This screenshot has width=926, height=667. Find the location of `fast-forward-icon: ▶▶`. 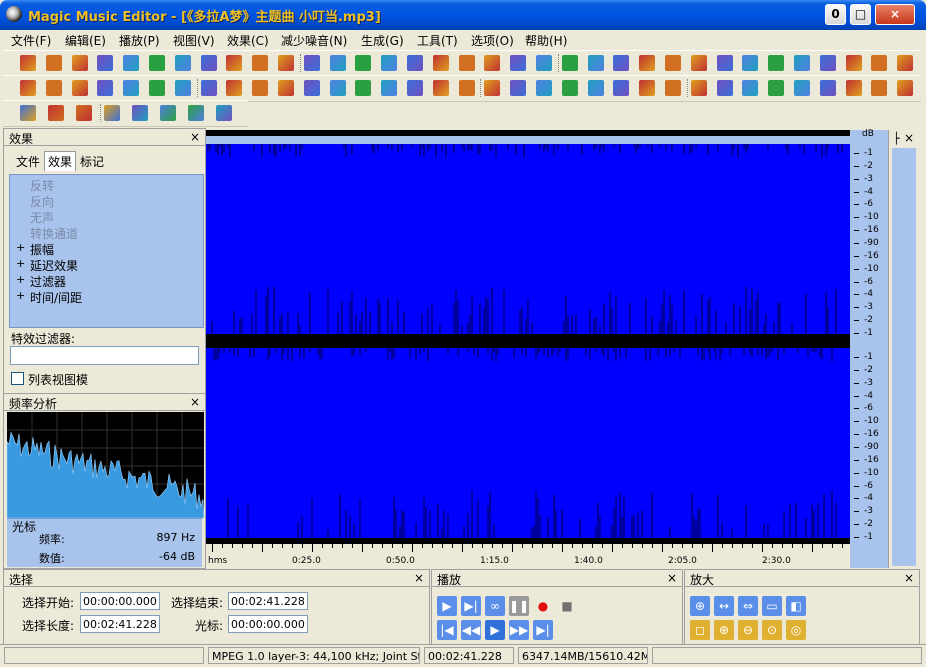

fast-forward-icon: ▶▶ is located at coordinates (519, 630).